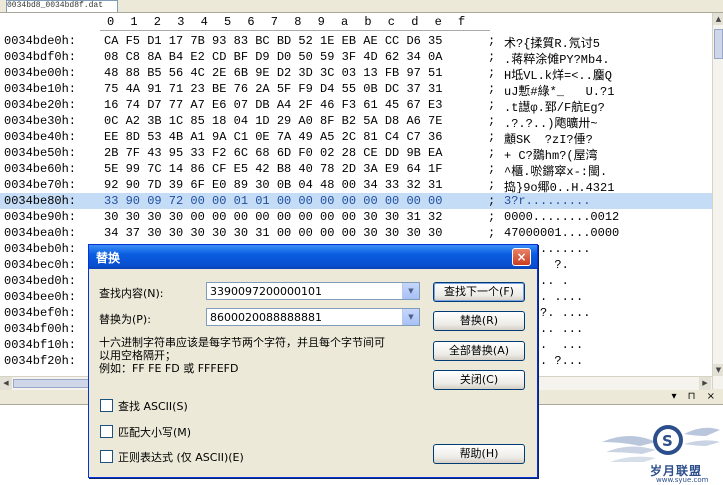 This screenshot has height=485, width=723. I want to click on ruler-col-7: 7, so click(274, 22).